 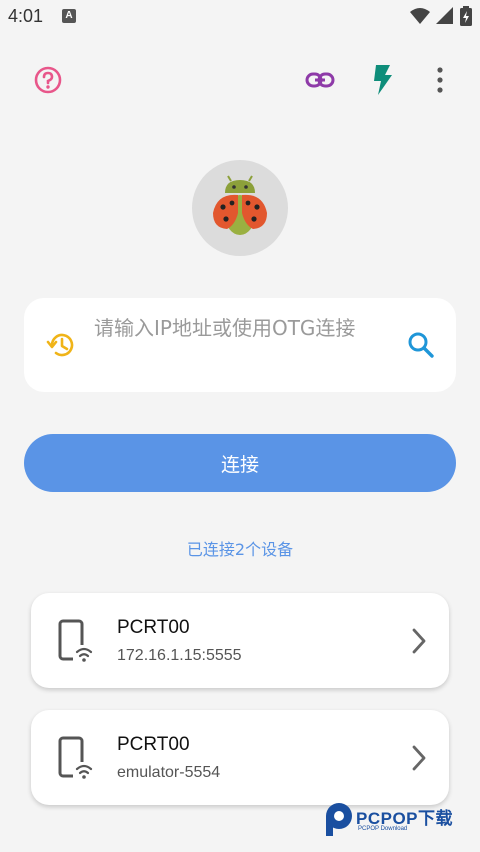 What do you see at coordinates (240, 16) in the screenshot?
I see `status-bar: 4:01 A` at bounding box center [240, 16].